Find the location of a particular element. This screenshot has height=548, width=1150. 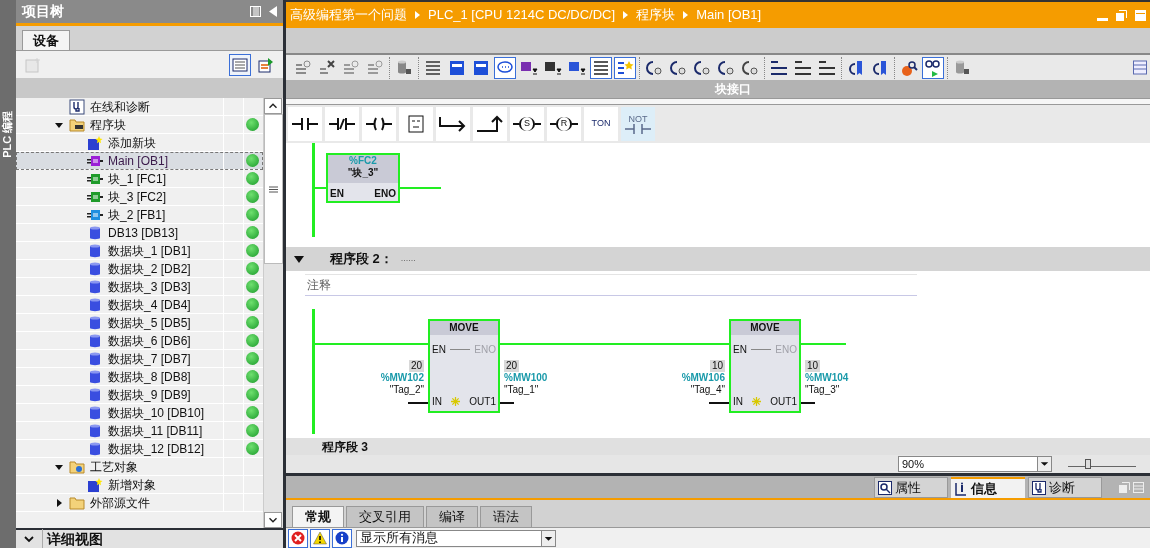

tree-item: 数据块_10 [DB10] is located at coordinates (139, 413).